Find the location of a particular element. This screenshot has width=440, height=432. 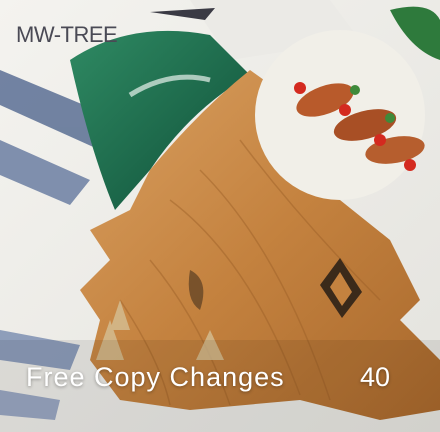

product-count: 40 is located at coordinates (375, 377).